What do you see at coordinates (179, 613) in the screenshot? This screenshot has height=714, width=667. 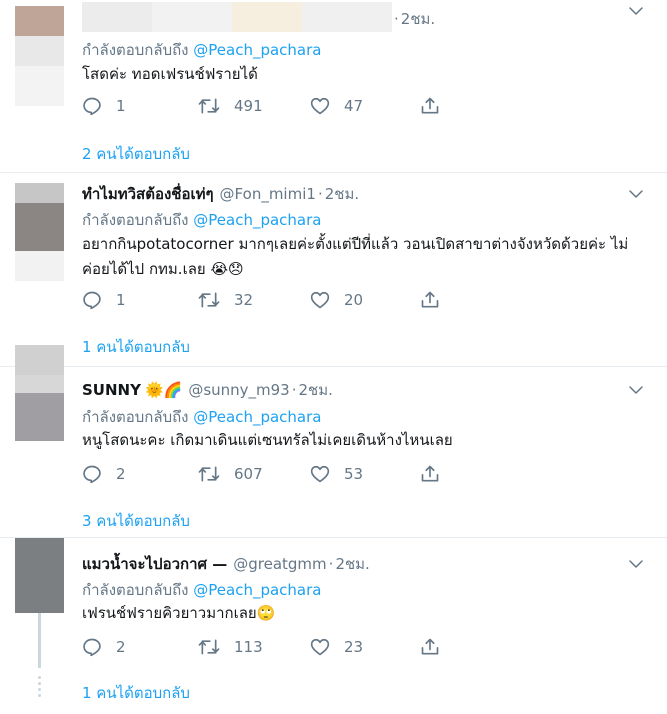 I see `tweet-text: เฟรนช์ฟรายคิวยาวมากเลย🙄` at bounding box center [179, 613].